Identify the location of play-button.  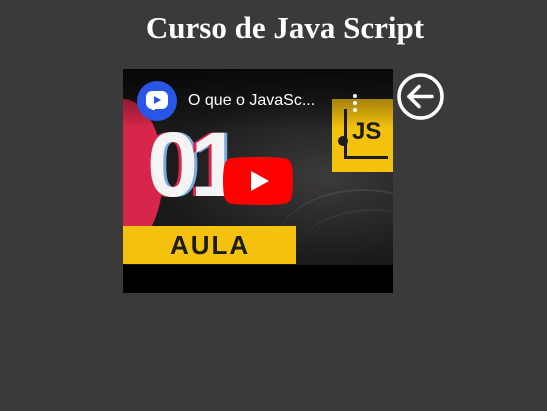
(258, 181).